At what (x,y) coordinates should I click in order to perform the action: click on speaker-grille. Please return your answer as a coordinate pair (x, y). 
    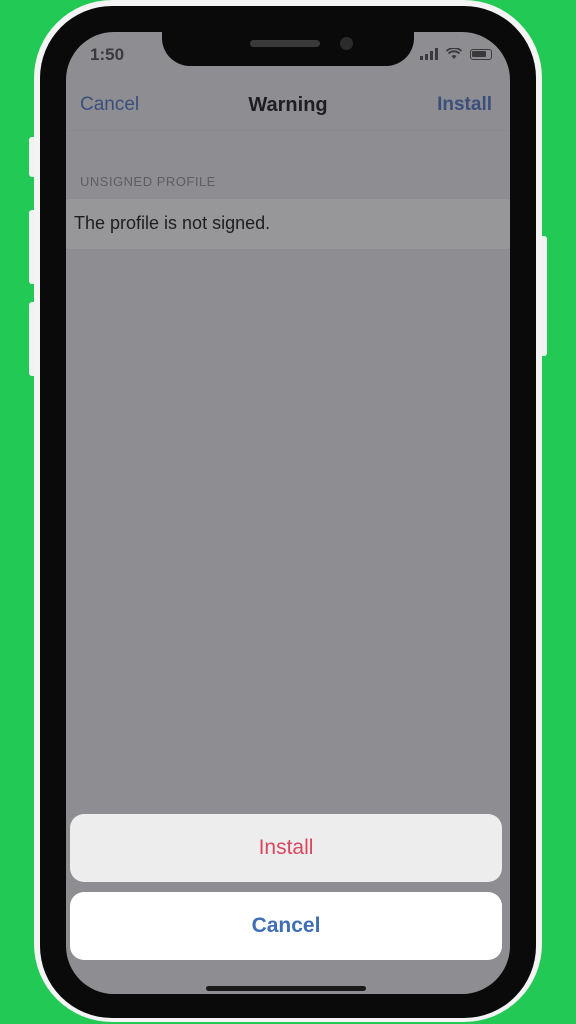
    Looking at the image, I should click on (285, 43).